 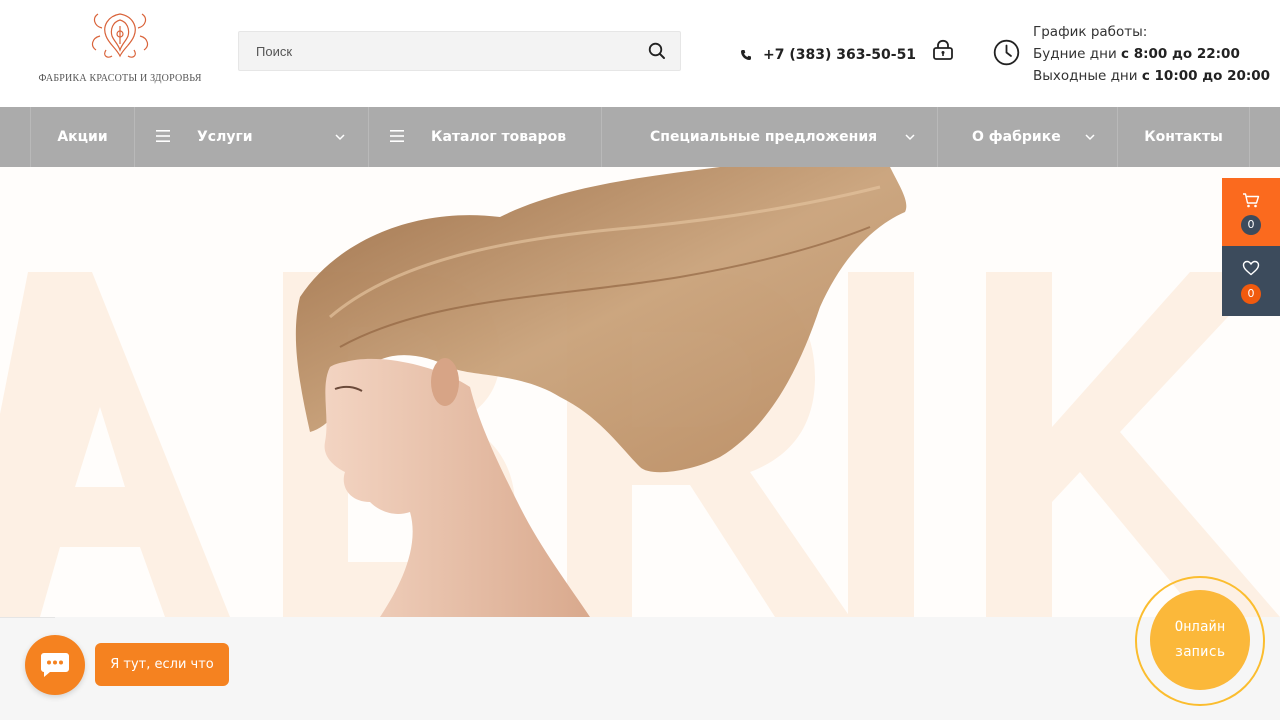 I want to click on phone-number: +7 (383) 363-50-51, so click(x=839, y=55).